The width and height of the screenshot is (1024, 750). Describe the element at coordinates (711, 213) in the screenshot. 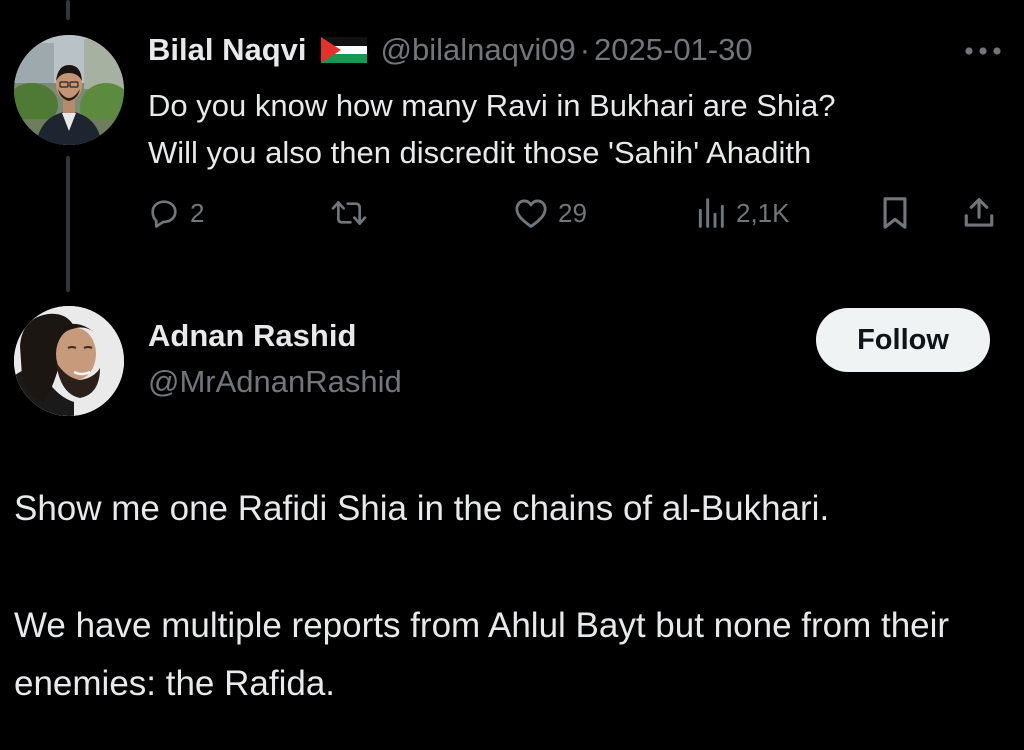

I see `views-icon` at that location.